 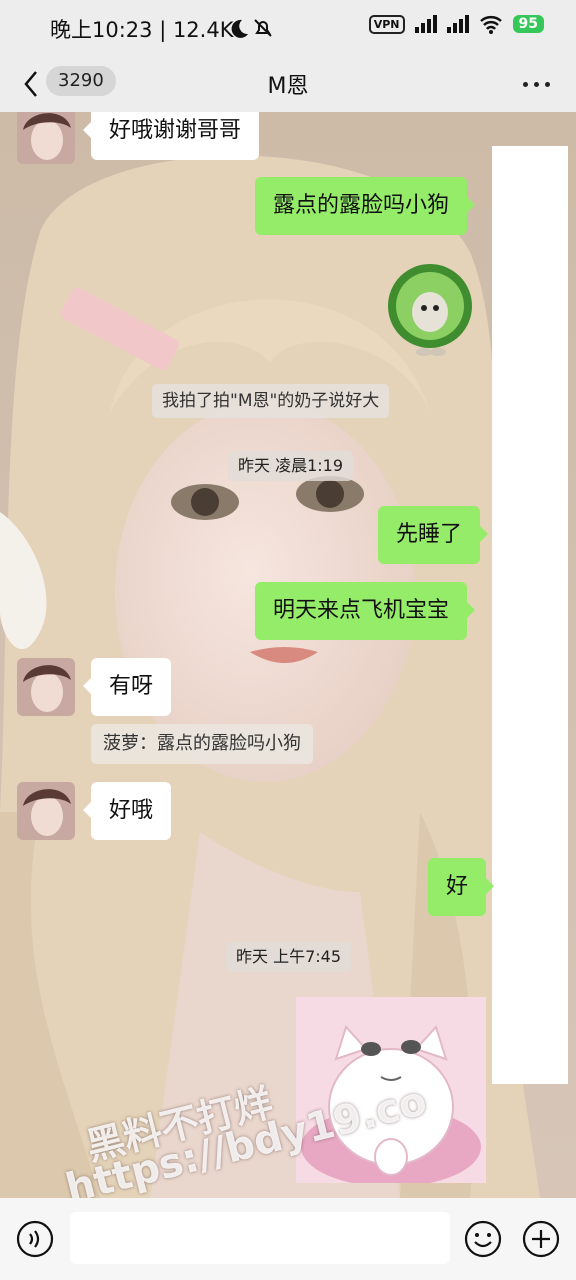 I want to click on moon-icon, so click(x=239, y=28).